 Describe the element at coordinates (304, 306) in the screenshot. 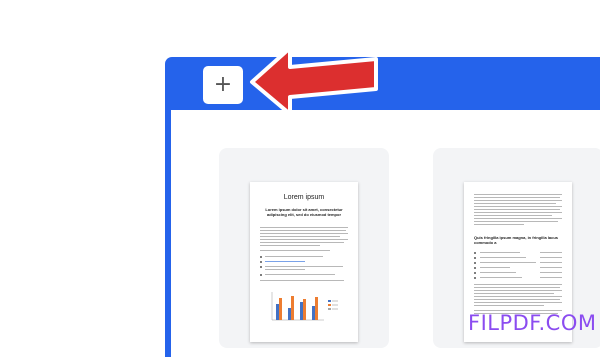

I see `mini-bar-chart-icon` at that location.